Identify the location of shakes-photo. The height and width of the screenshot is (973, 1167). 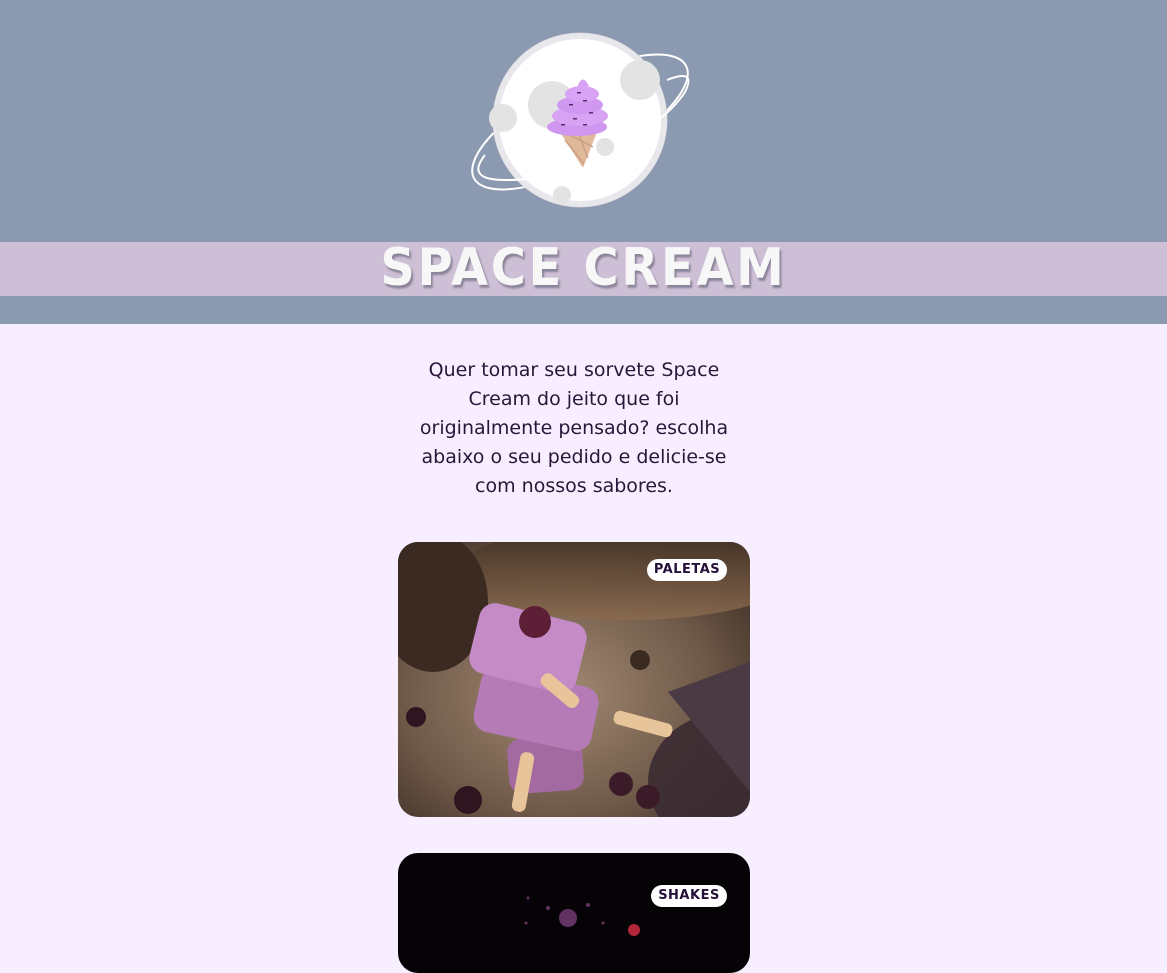
(574, 913).